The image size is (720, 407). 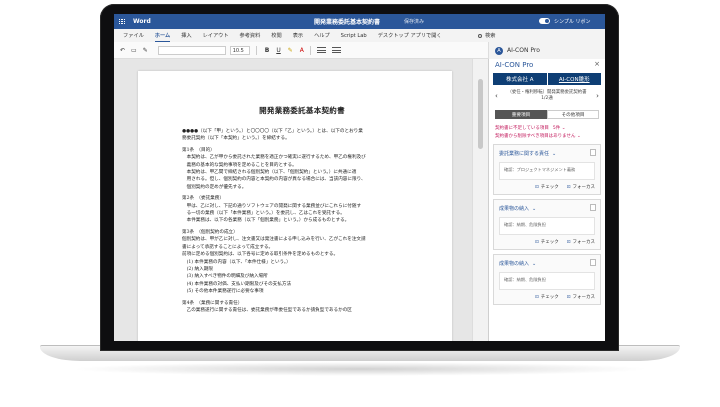 What do you see at coordinates (519, 80) in the screenshot?
I see `company-name: 株式会社 A` at bounding box center [519, 80].